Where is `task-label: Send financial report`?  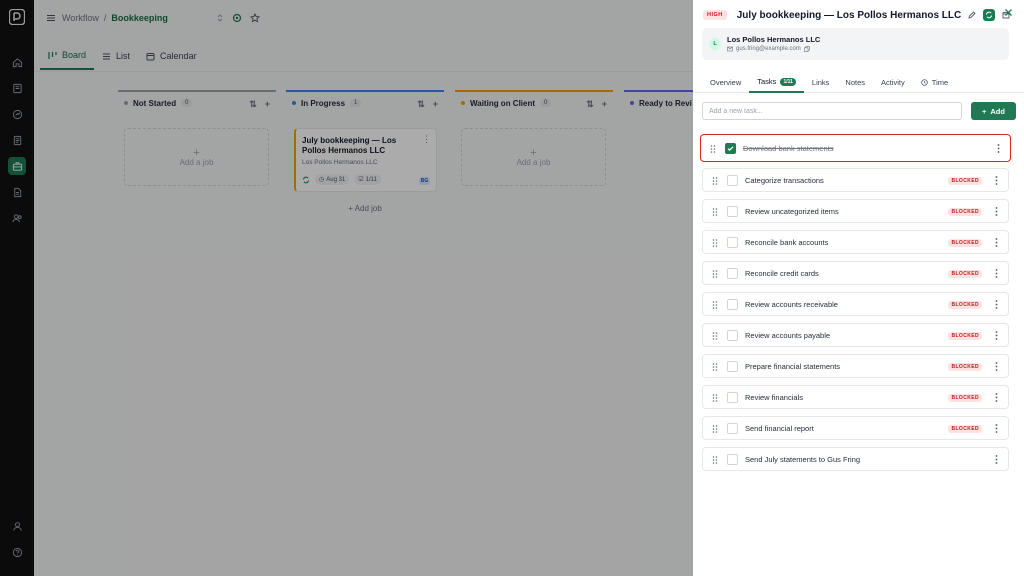
task-label: Send financial report is located at coordinates (779, 428).